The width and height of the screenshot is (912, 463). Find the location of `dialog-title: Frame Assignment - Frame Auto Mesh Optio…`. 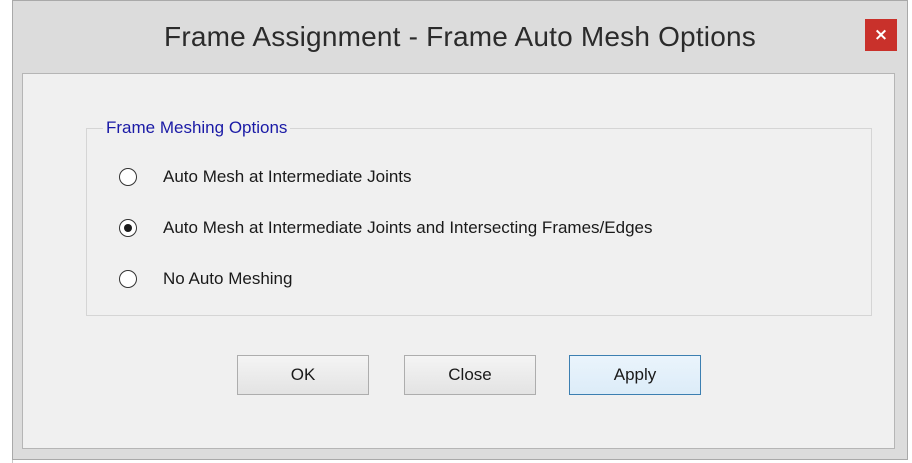

dialog-title: Frame Assignment - Frame Auto Mesh Optio… is located at coordinates (460, 36).